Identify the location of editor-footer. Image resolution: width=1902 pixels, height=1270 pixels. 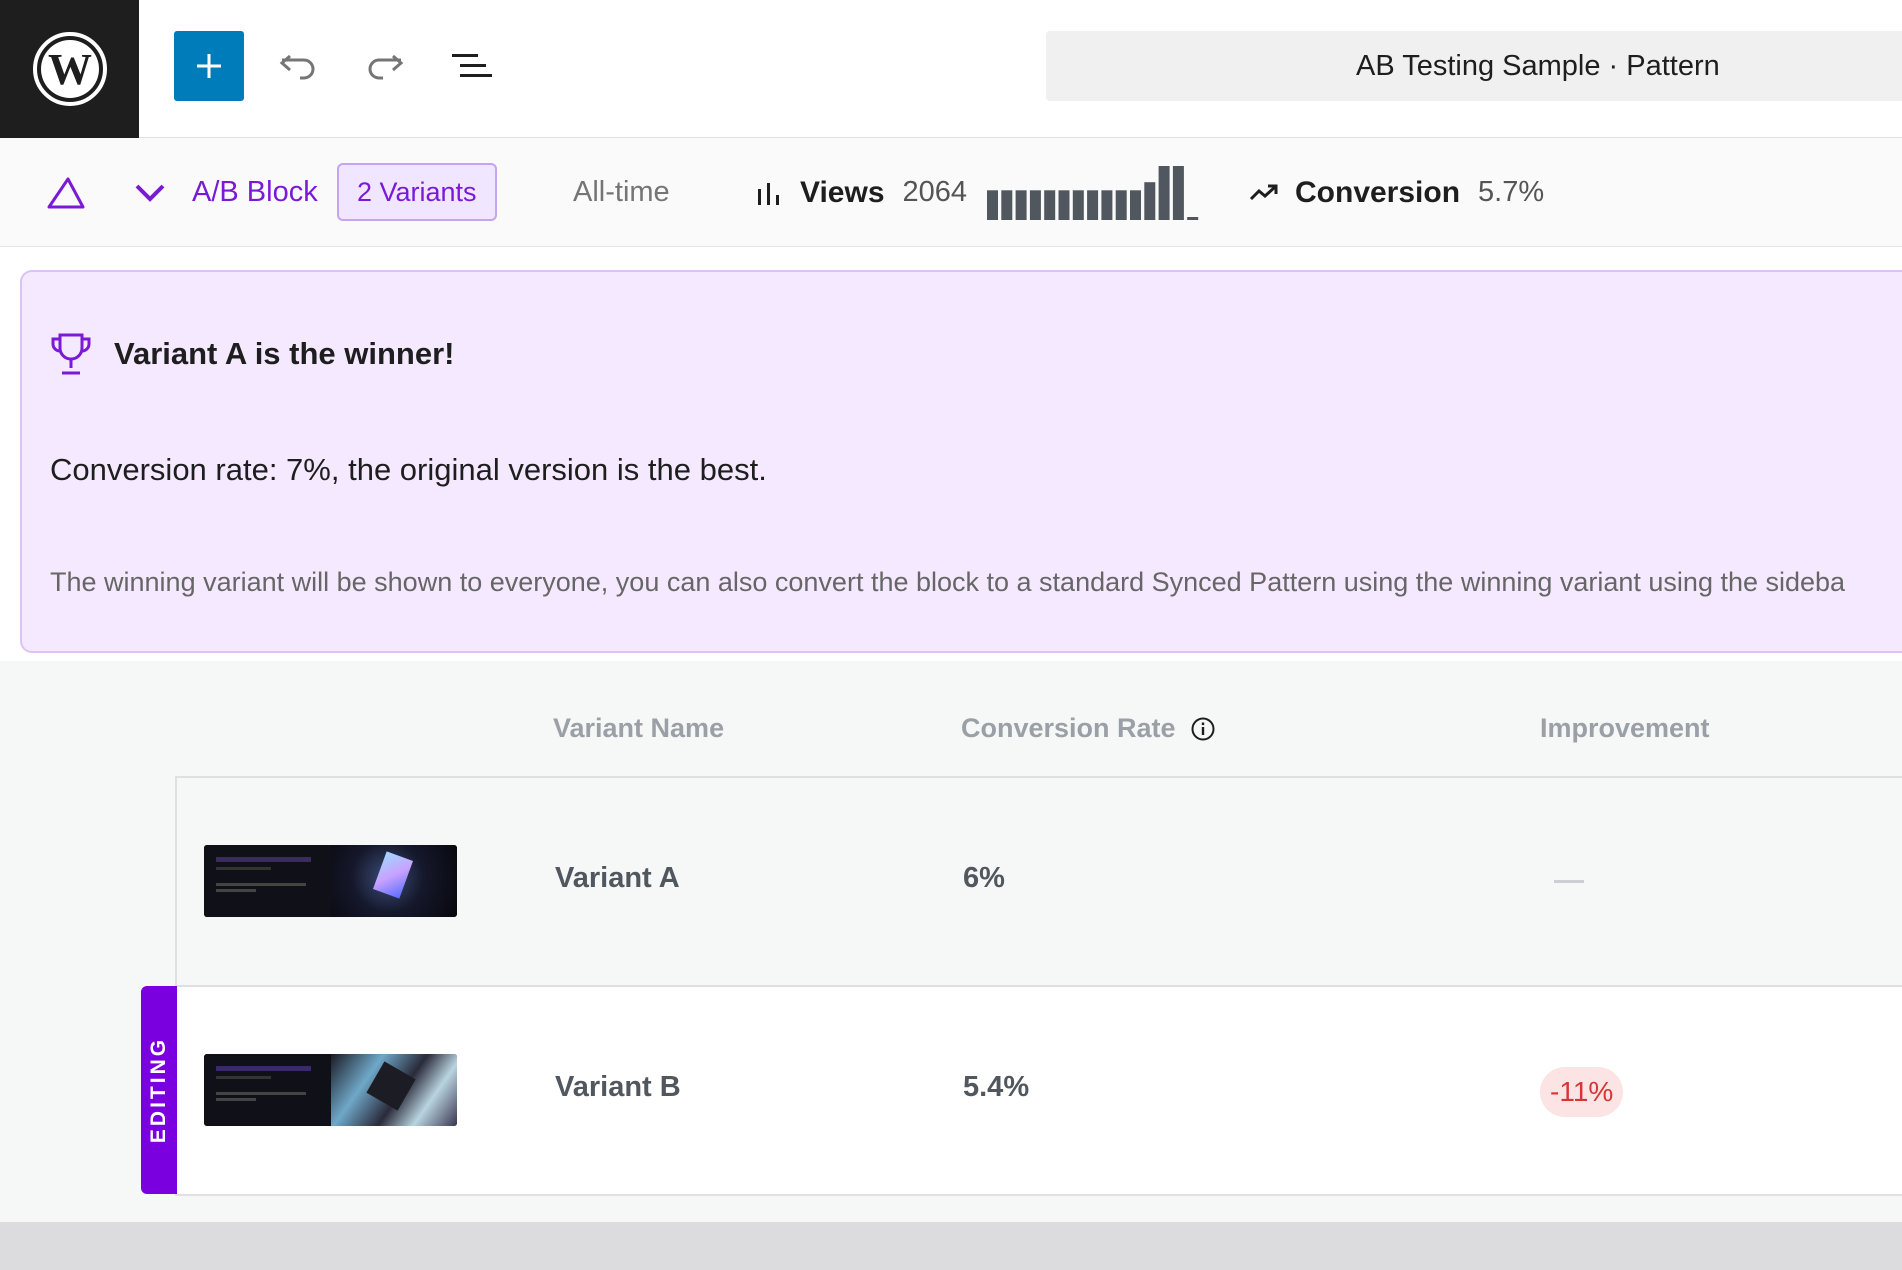
(951, 1246).